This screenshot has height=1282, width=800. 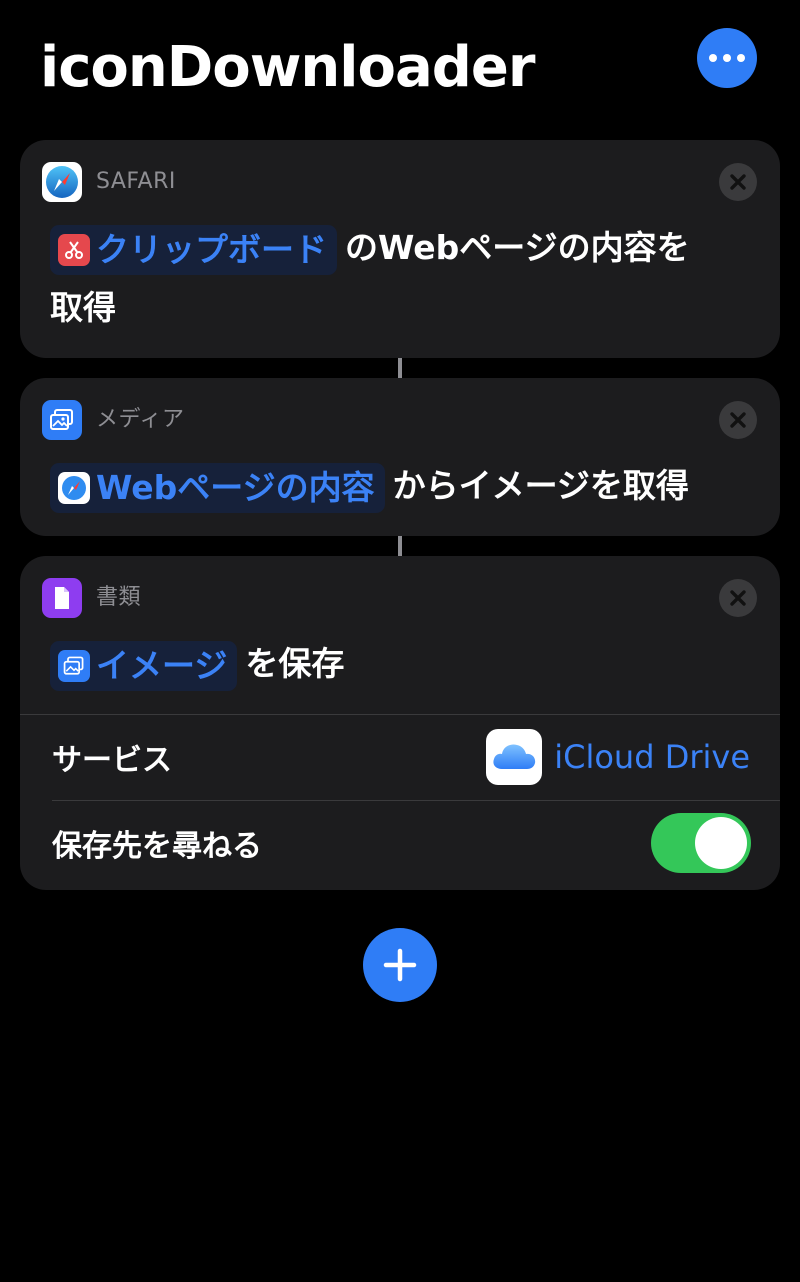 What do you see at coordinates (211, 249) in the screenshot?
I see `token-label: クリップボード` at bounding box center [211, 249].